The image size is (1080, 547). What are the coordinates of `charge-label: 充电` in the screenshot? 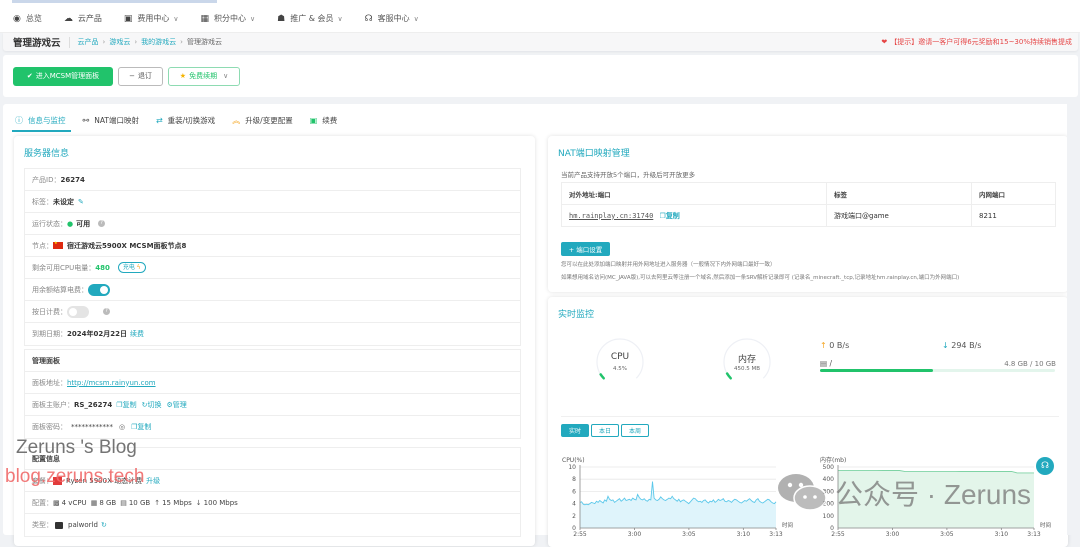 It's located at (128, 267).